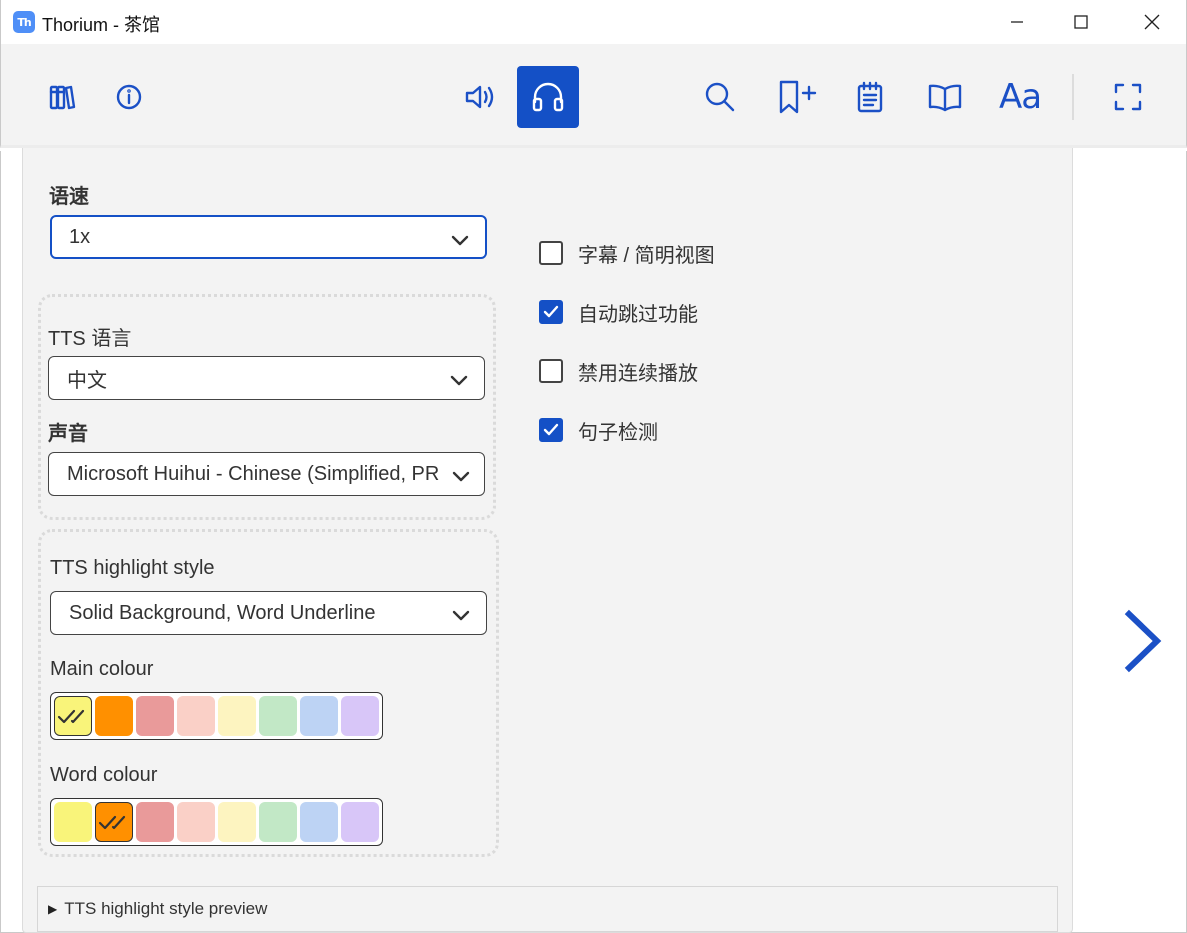 This screenshot has height=933, width=1187. I want to click on option-checkbox-row: 禁用连续播放, so click(618, 371).